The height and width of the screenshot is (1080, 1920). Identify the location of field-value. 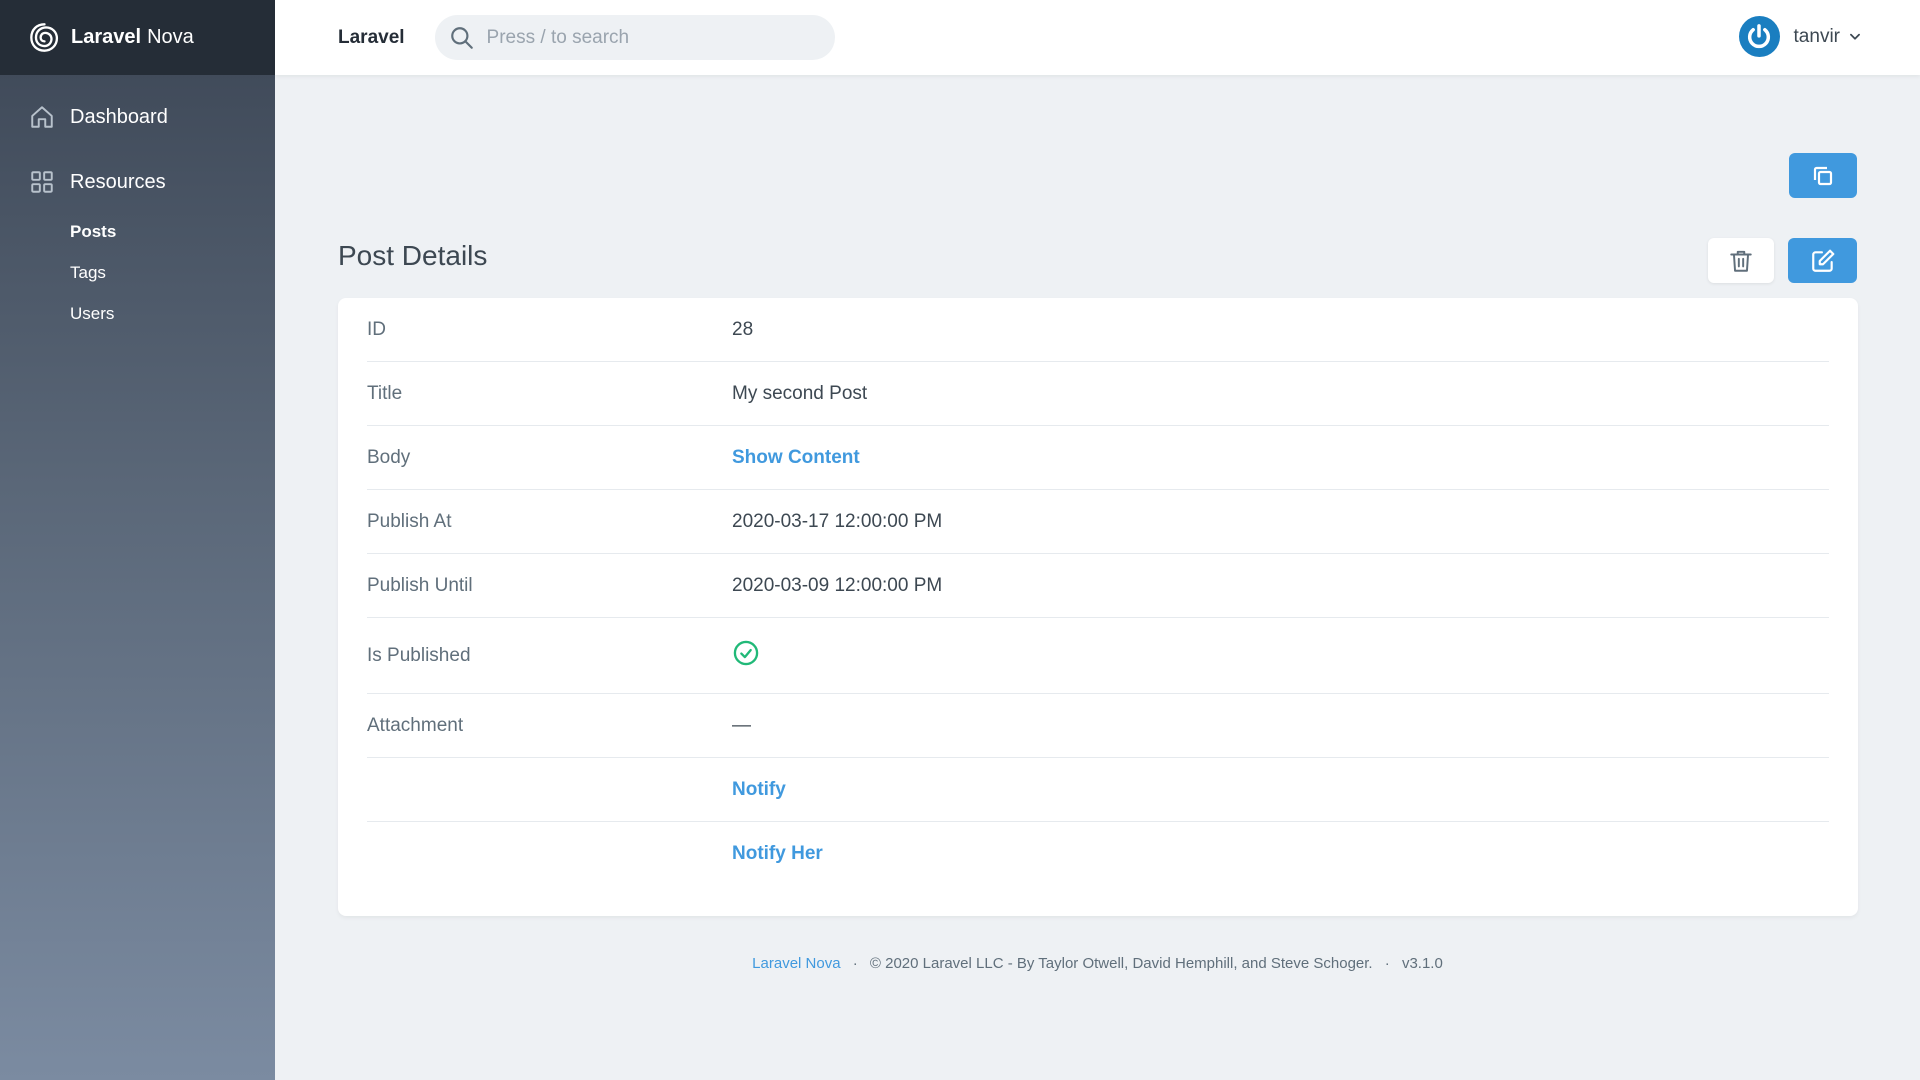
(746, 656).